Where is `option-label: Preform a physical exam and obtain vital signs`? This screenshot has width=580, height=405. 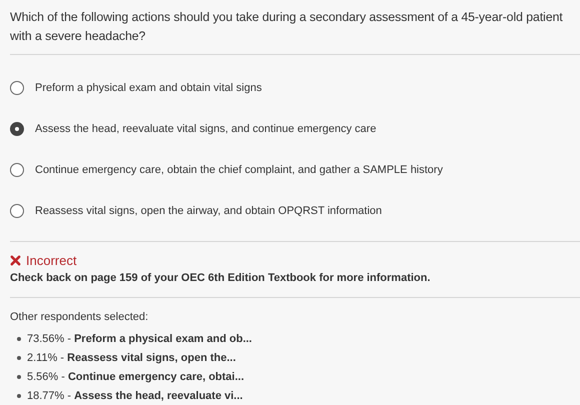
option-label: Preform a physical exam and obtain vital signs is located at coordinates (148, 88).